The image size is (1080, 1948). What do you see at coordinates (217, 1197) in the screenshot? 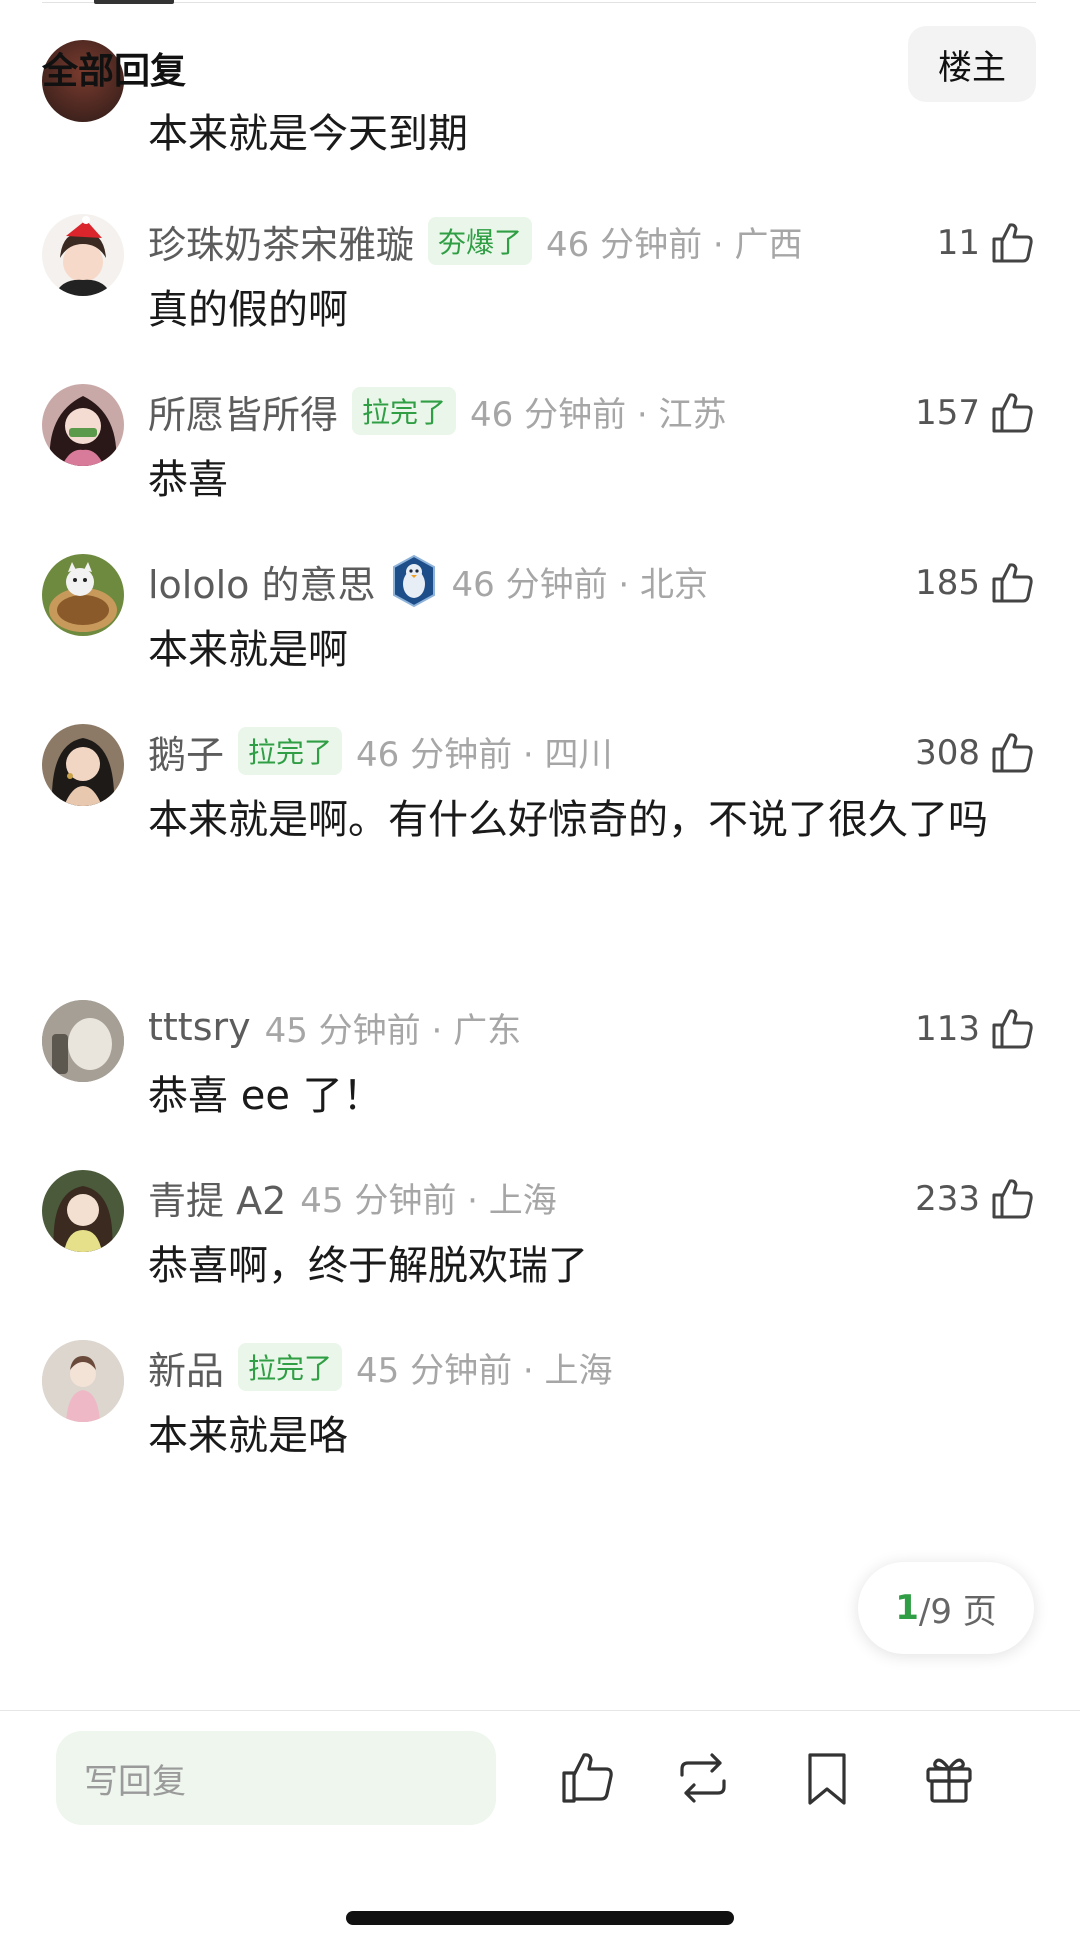
I see `username: 青提 A2` at bounding box center [217, 1197].